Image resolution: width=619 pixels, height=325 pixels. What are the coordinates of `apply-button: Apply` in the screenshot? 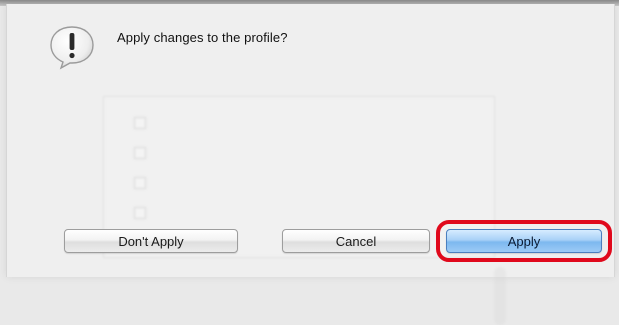 It's located at (524, 241).